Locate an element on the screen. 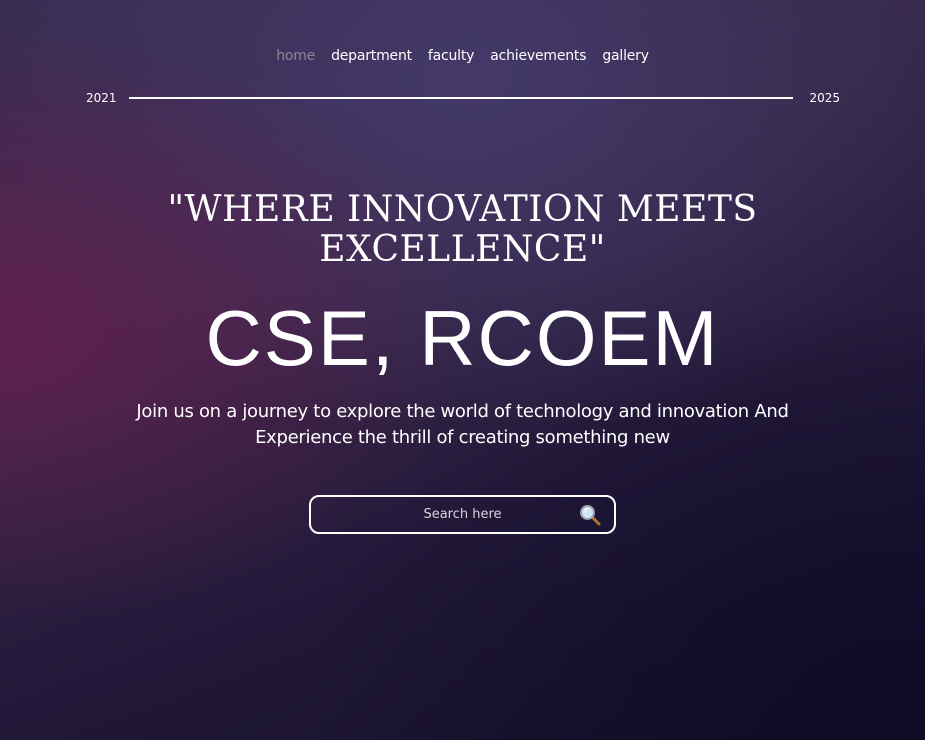 The height and width of the screenshot is (740, 925). nav-item-home: home is located at coordinates (295, 56).